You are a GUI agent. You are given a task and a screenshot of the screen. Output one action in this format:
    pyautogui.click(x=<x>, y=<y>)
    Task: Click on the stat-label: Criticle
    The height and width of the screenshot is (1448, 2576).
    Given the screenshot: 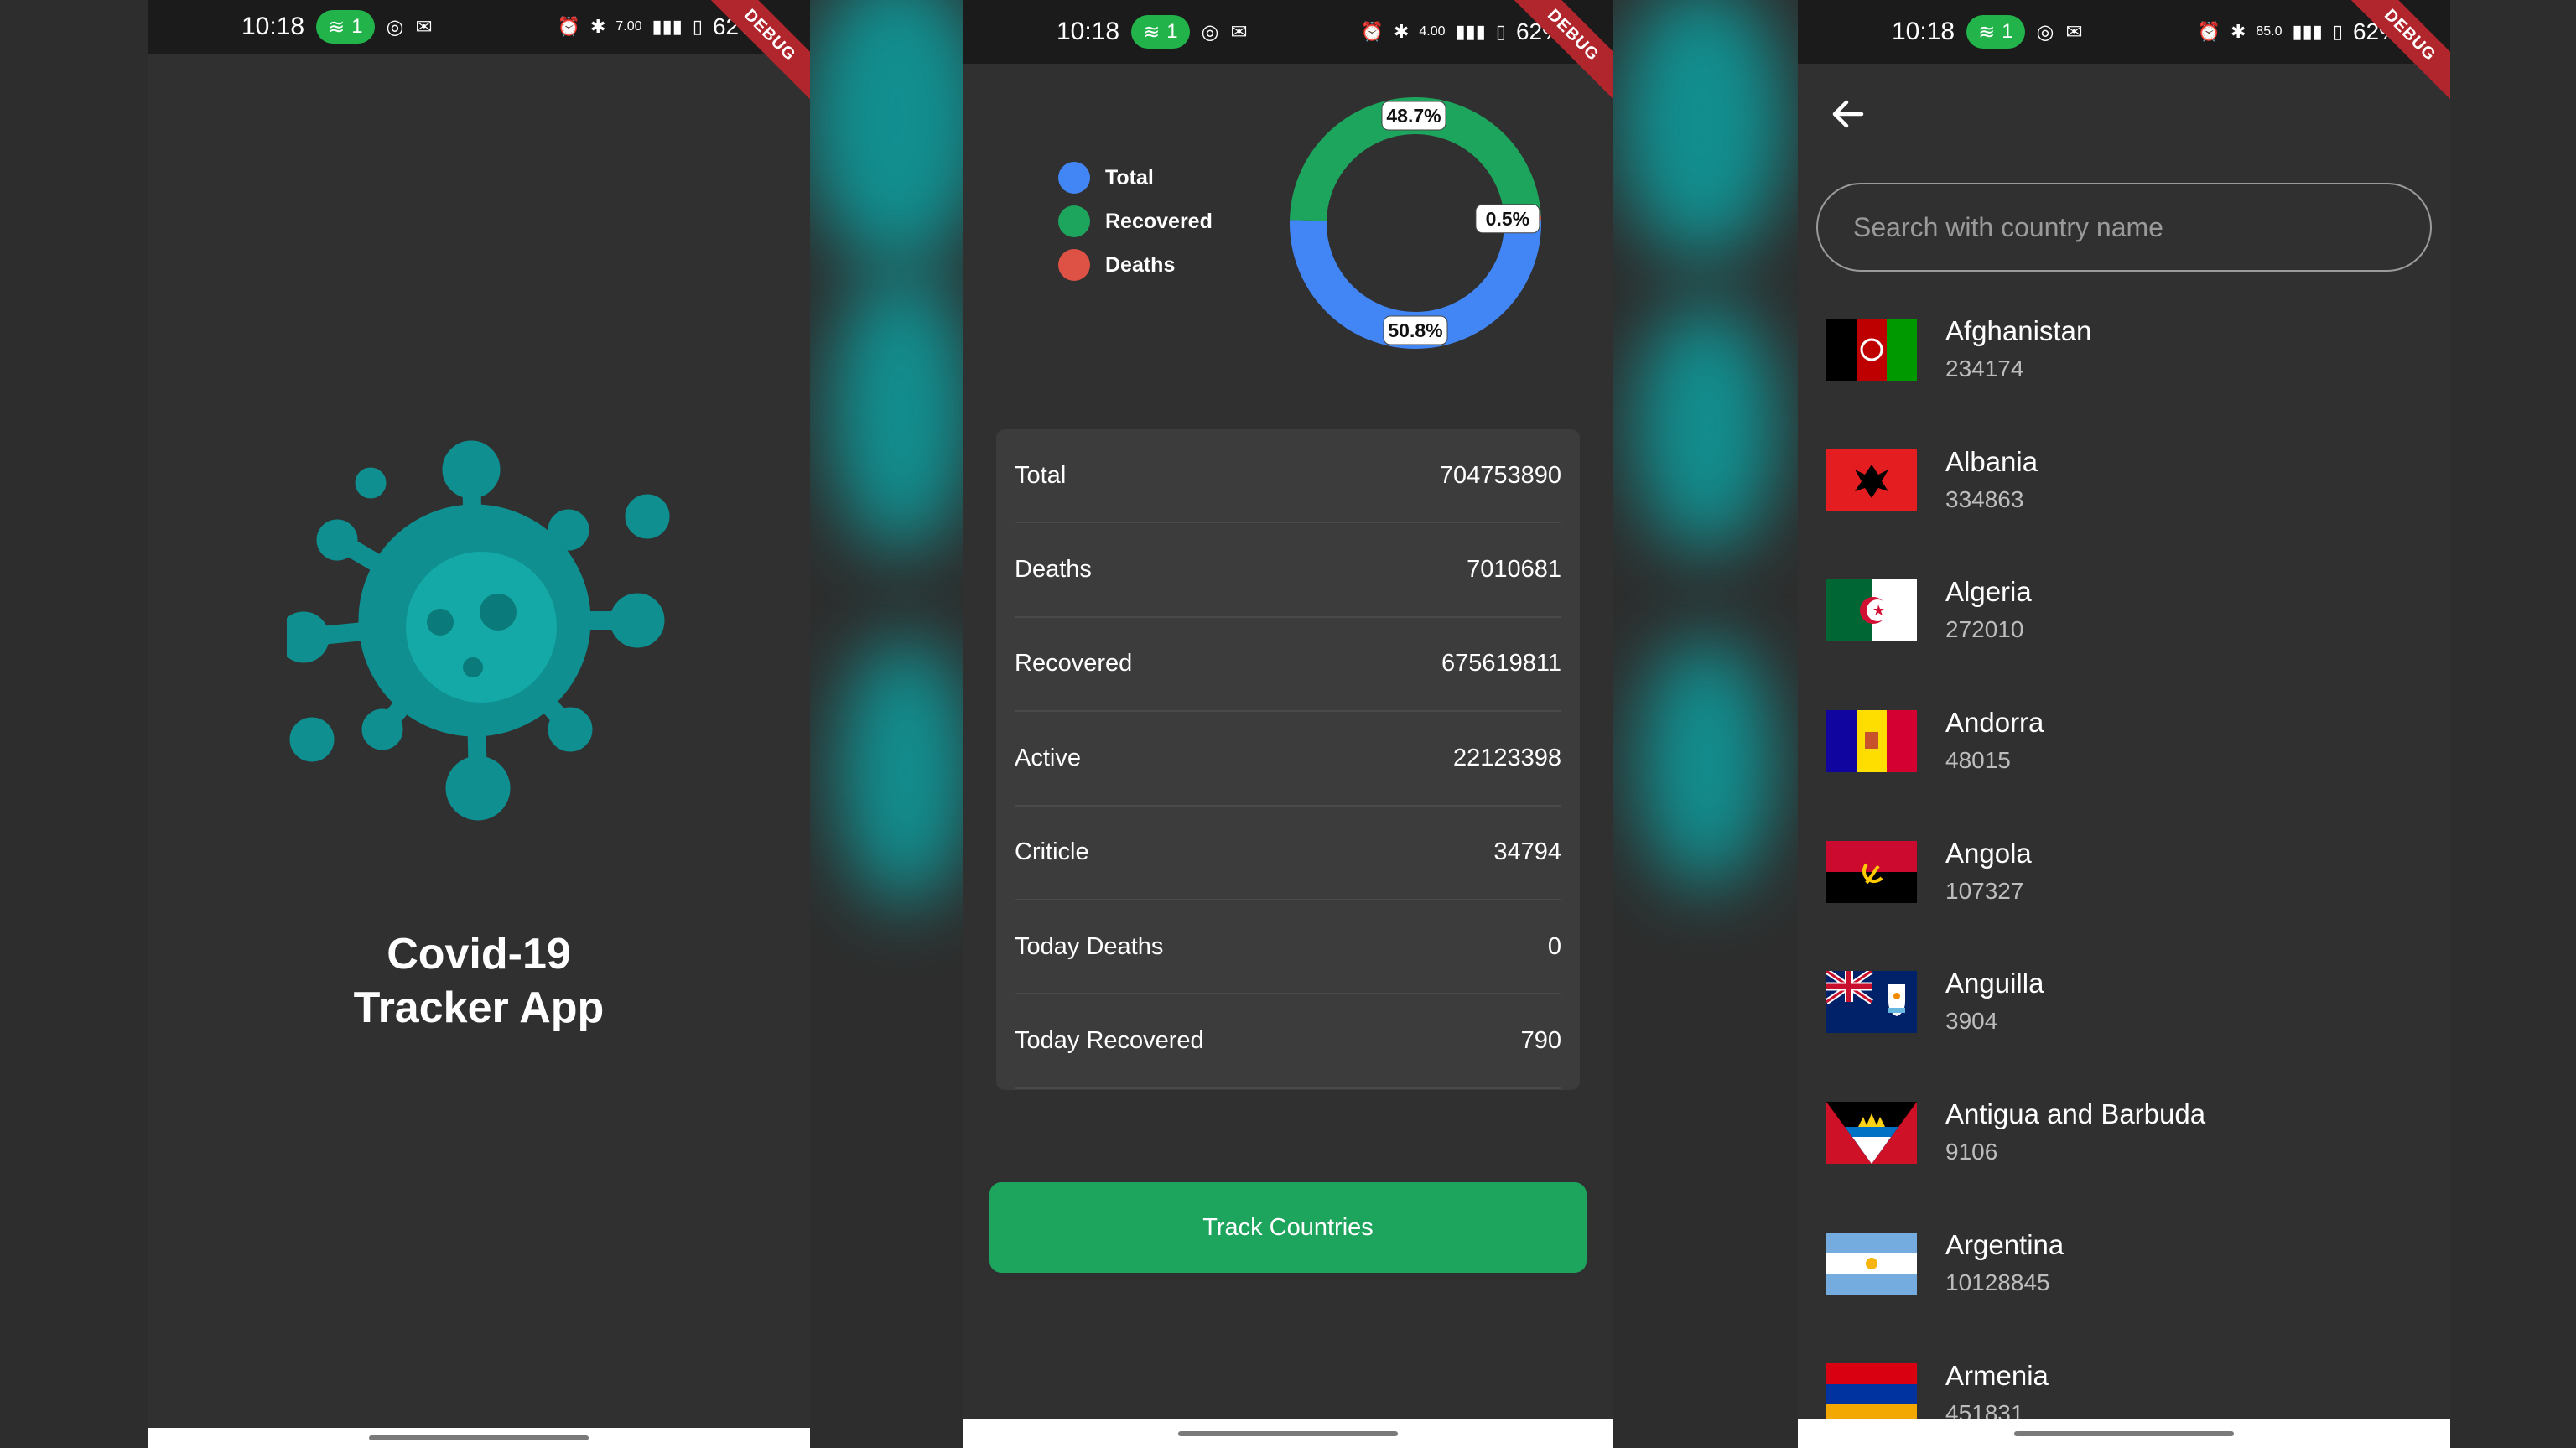 What is the action you would take?
    pyautogui.click(x=1052, y=852)
    